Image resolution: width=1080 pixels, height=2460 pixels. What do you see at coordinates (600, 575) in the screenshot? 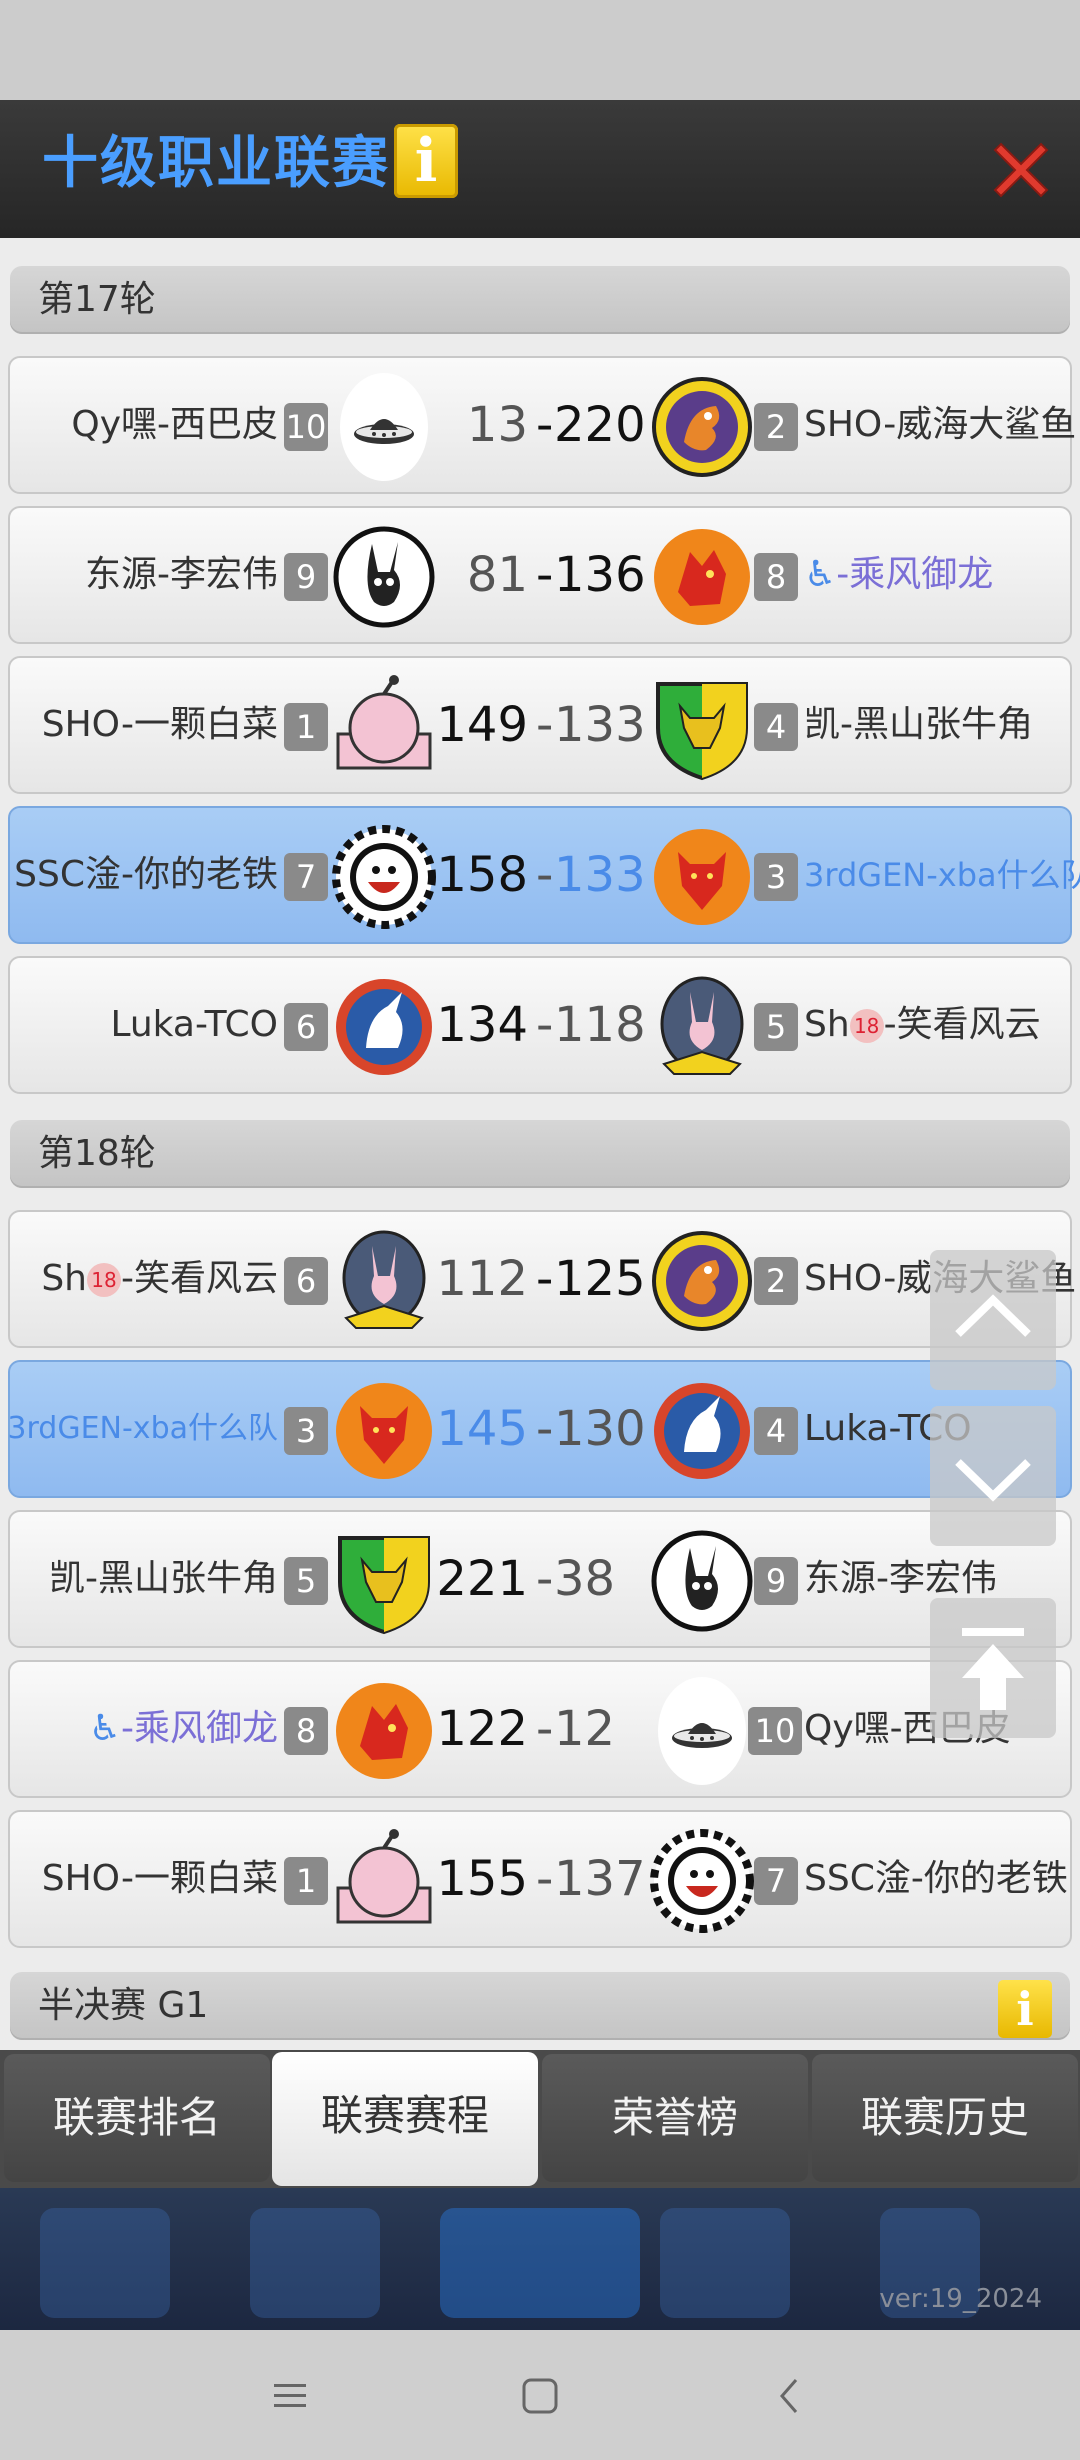
I see `away-score: 136` at bounding box center [600, 575].